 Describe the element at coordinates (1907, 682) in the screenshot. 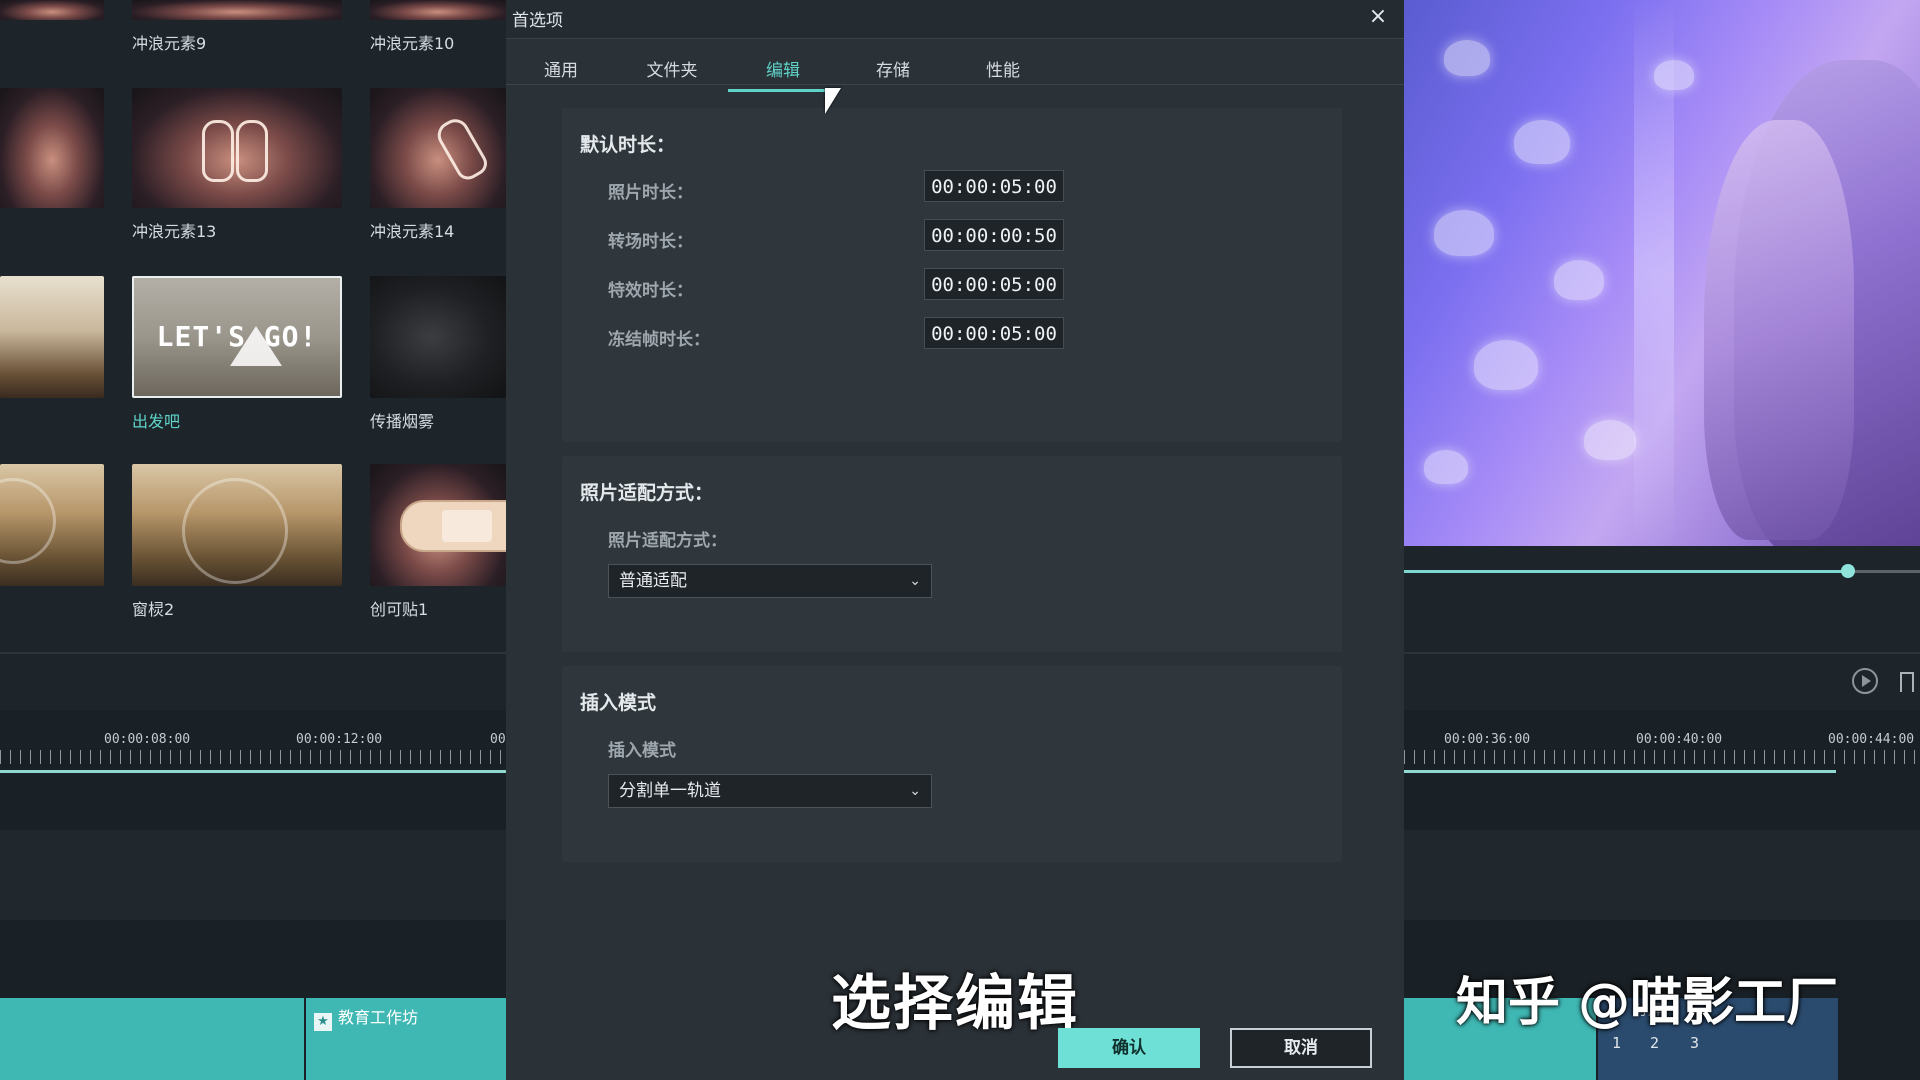

I see `marker-icon` at that location.